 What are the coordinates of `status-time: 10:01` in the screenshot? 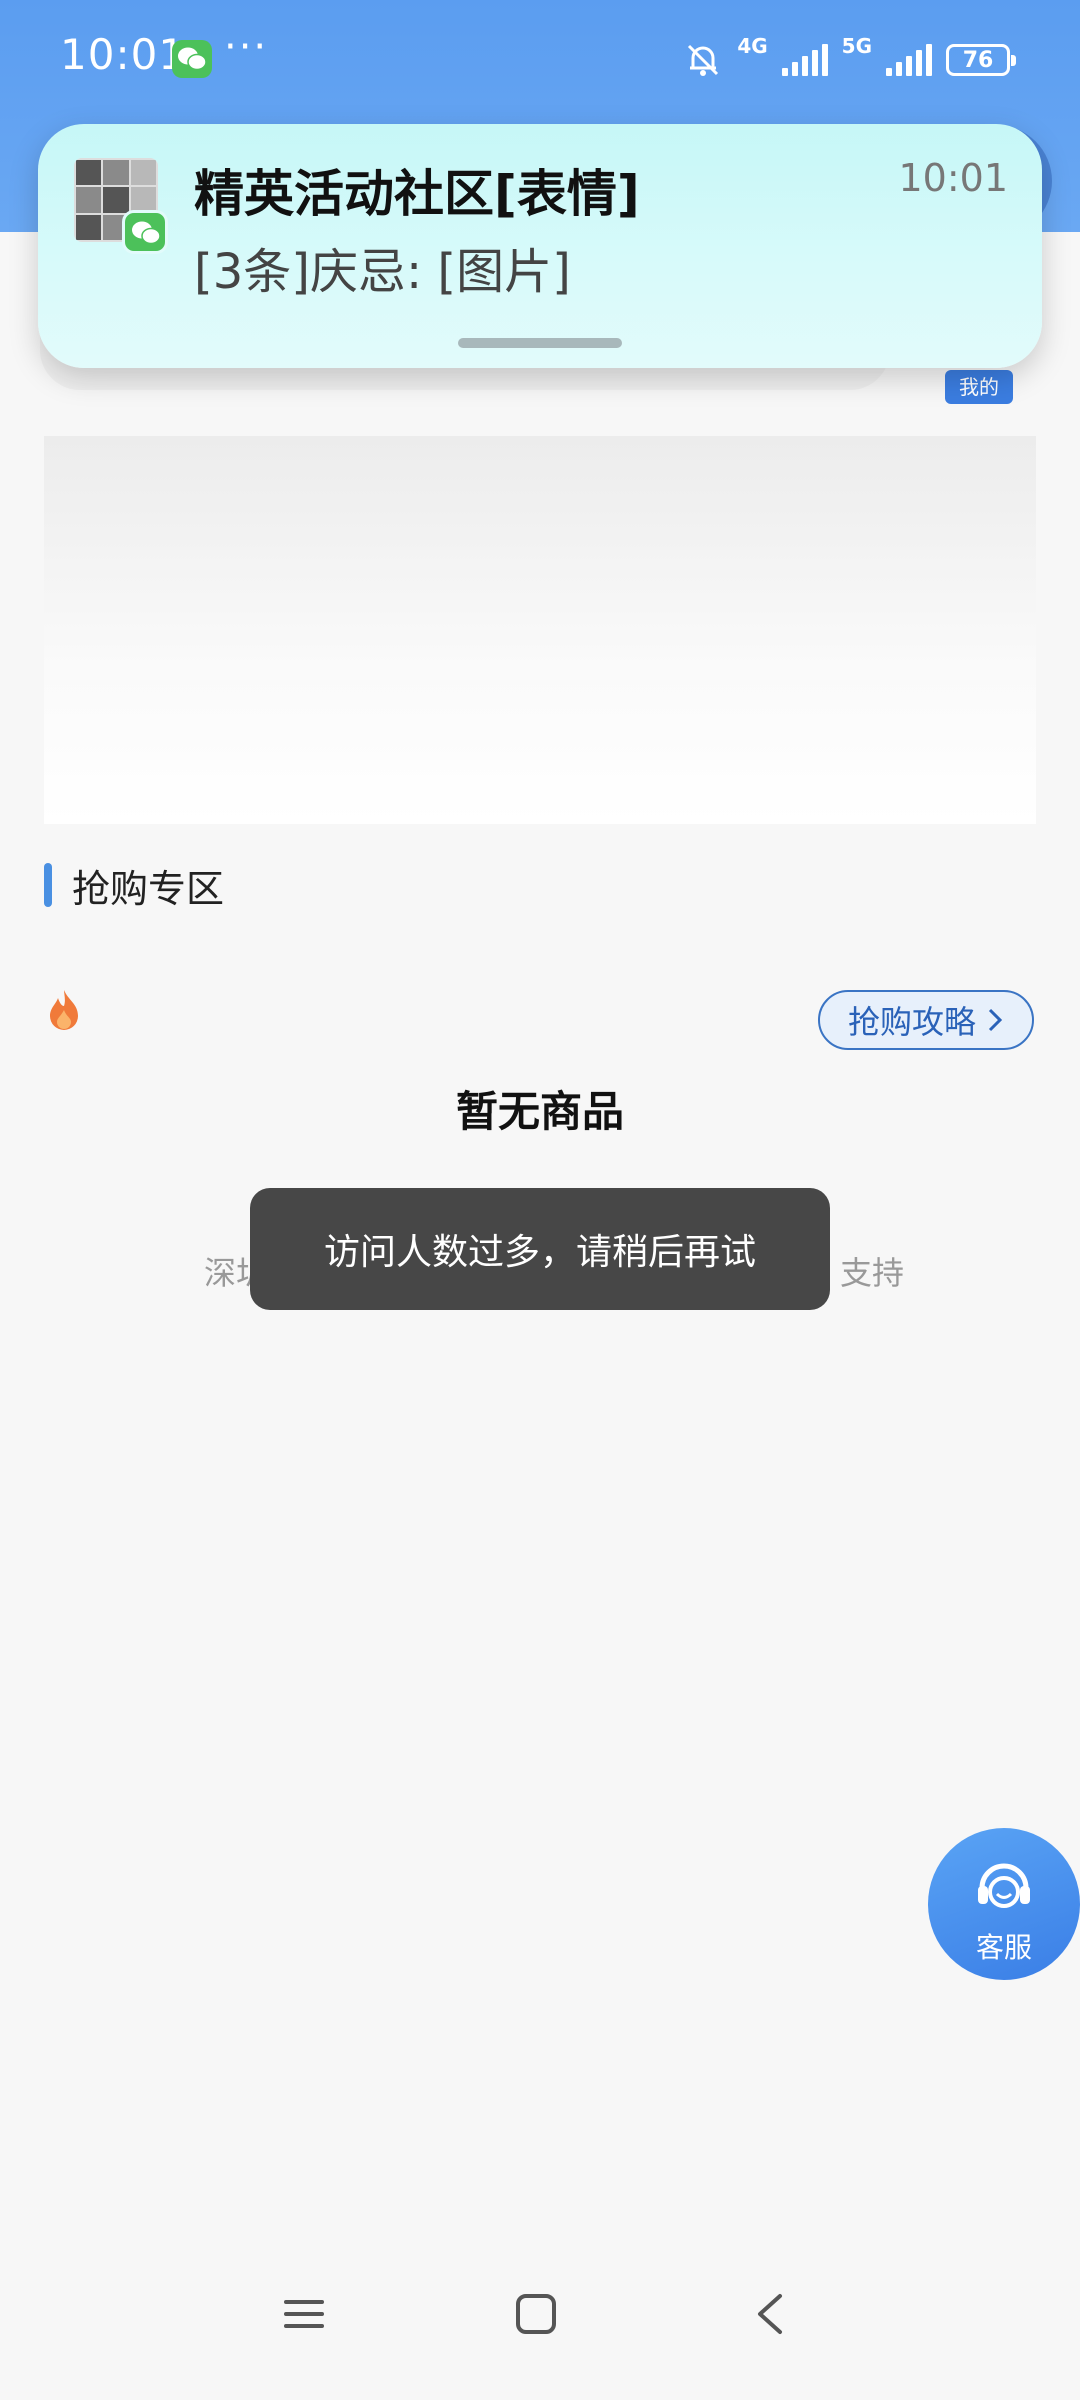 It's located at (123, 54).